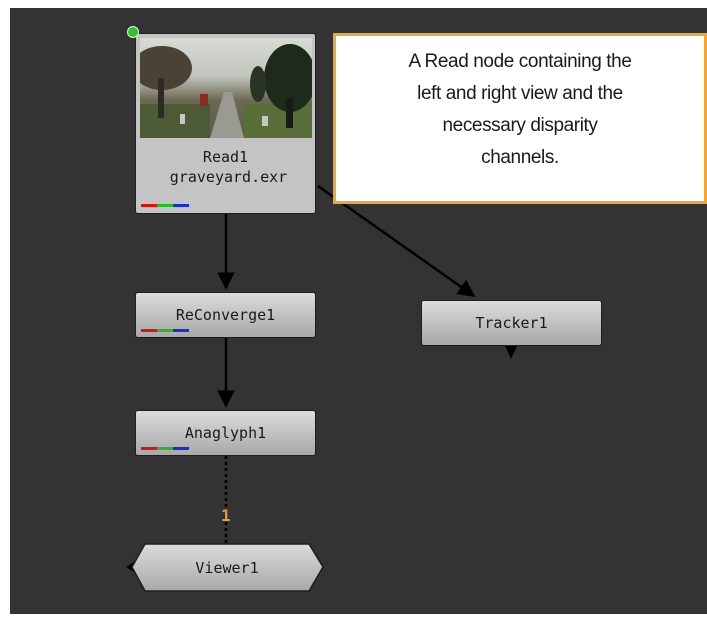 The height and width of the screenshot is (618, 707). Describe the element at coordinates (520, 157) in the screenshot. I see `note-line-4: channels.` at that location.